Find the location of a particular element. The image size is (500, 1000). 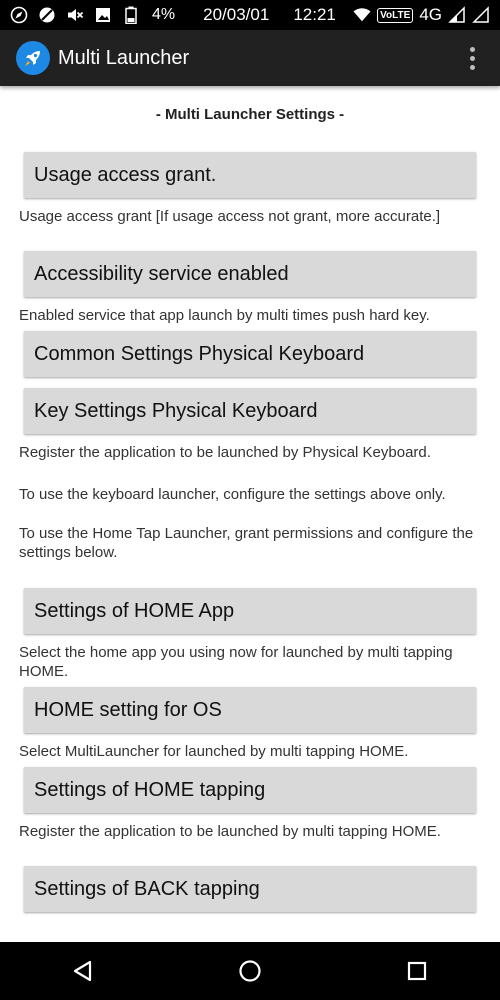

signal-icon is located at coordinates (457, 15).